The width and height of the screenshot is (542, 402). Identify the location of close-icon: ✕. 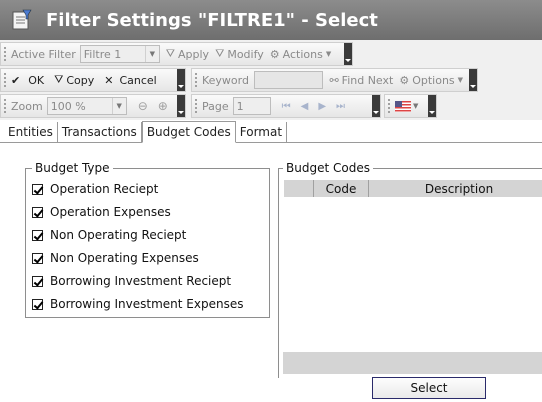
(109, 80).